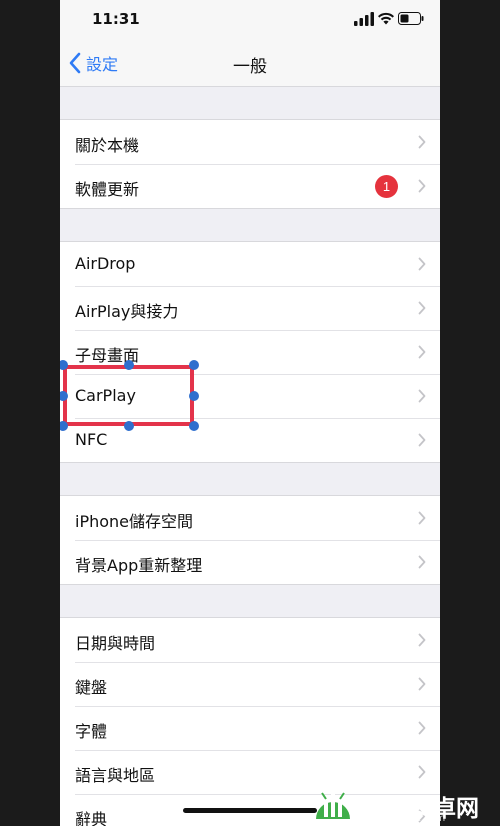 The width and height of the screenshot is (500, 826). I want to click on page-title: 一般, so click(250, 67).